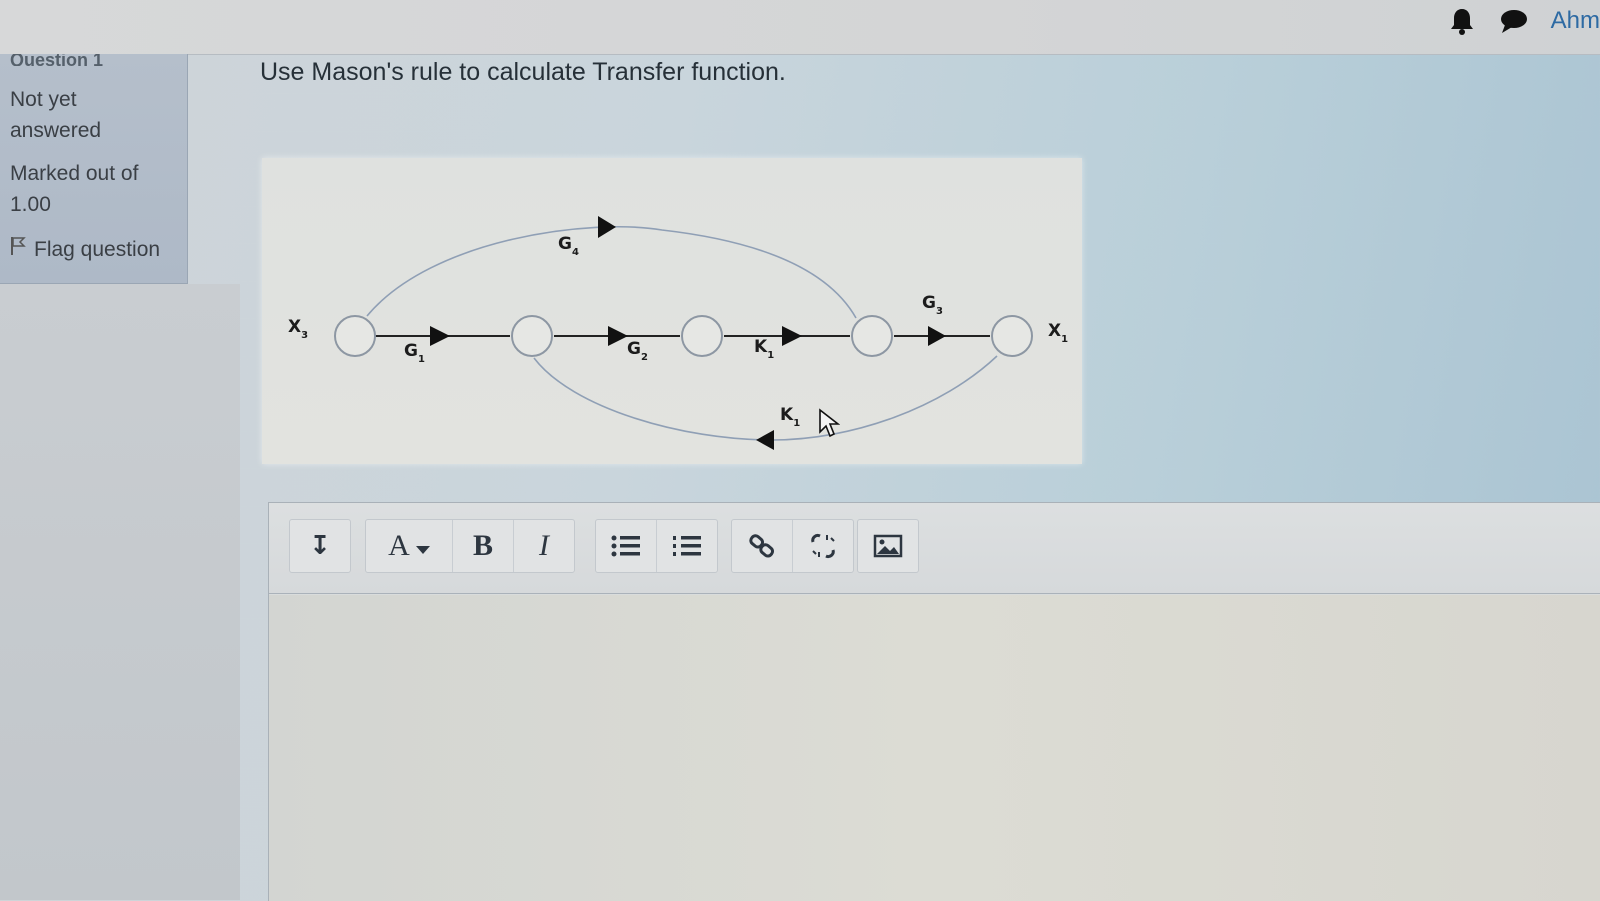 This screenshot has height=901, width=1600. I want to click on bold-icon: B, so click(482, 545).